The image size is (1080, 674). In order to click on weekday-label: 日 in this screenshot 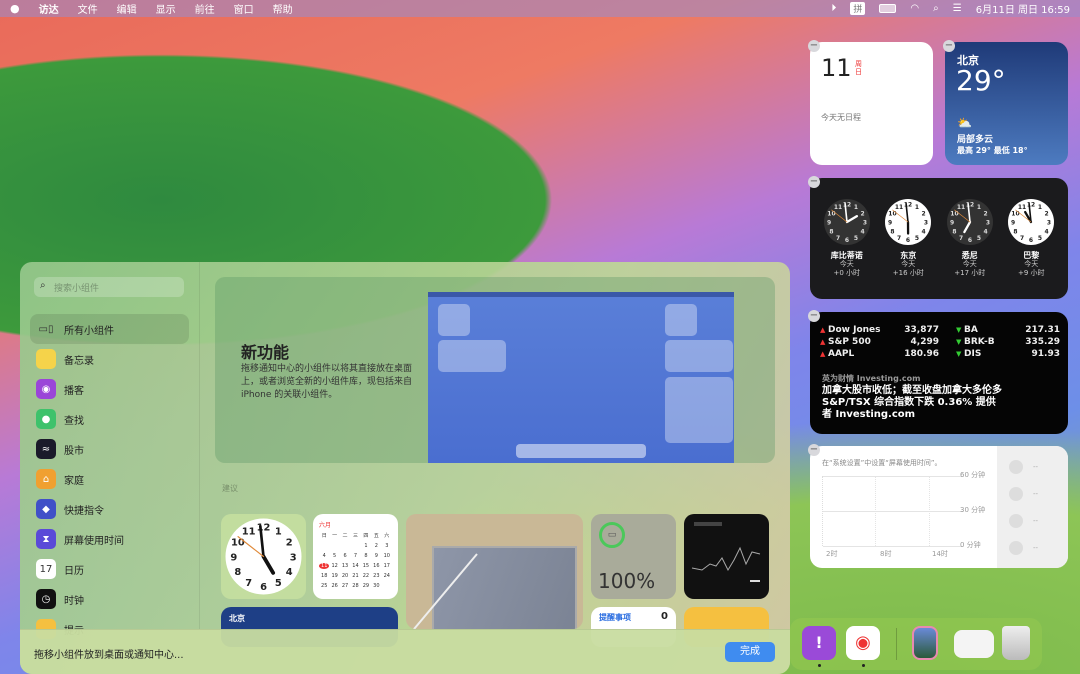, I will do `click(324, 536)`.